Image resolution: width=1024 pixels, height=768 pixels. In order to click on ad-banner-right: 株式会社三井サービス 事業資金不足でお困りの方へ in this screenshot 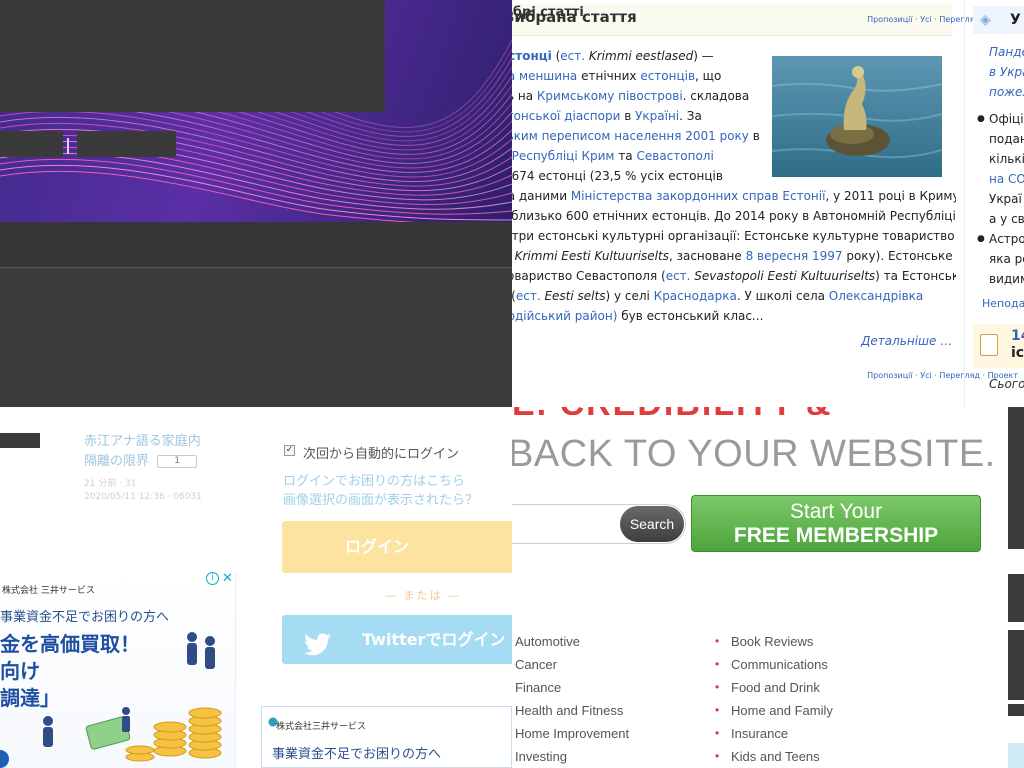, I will do `click(386, 737)`.